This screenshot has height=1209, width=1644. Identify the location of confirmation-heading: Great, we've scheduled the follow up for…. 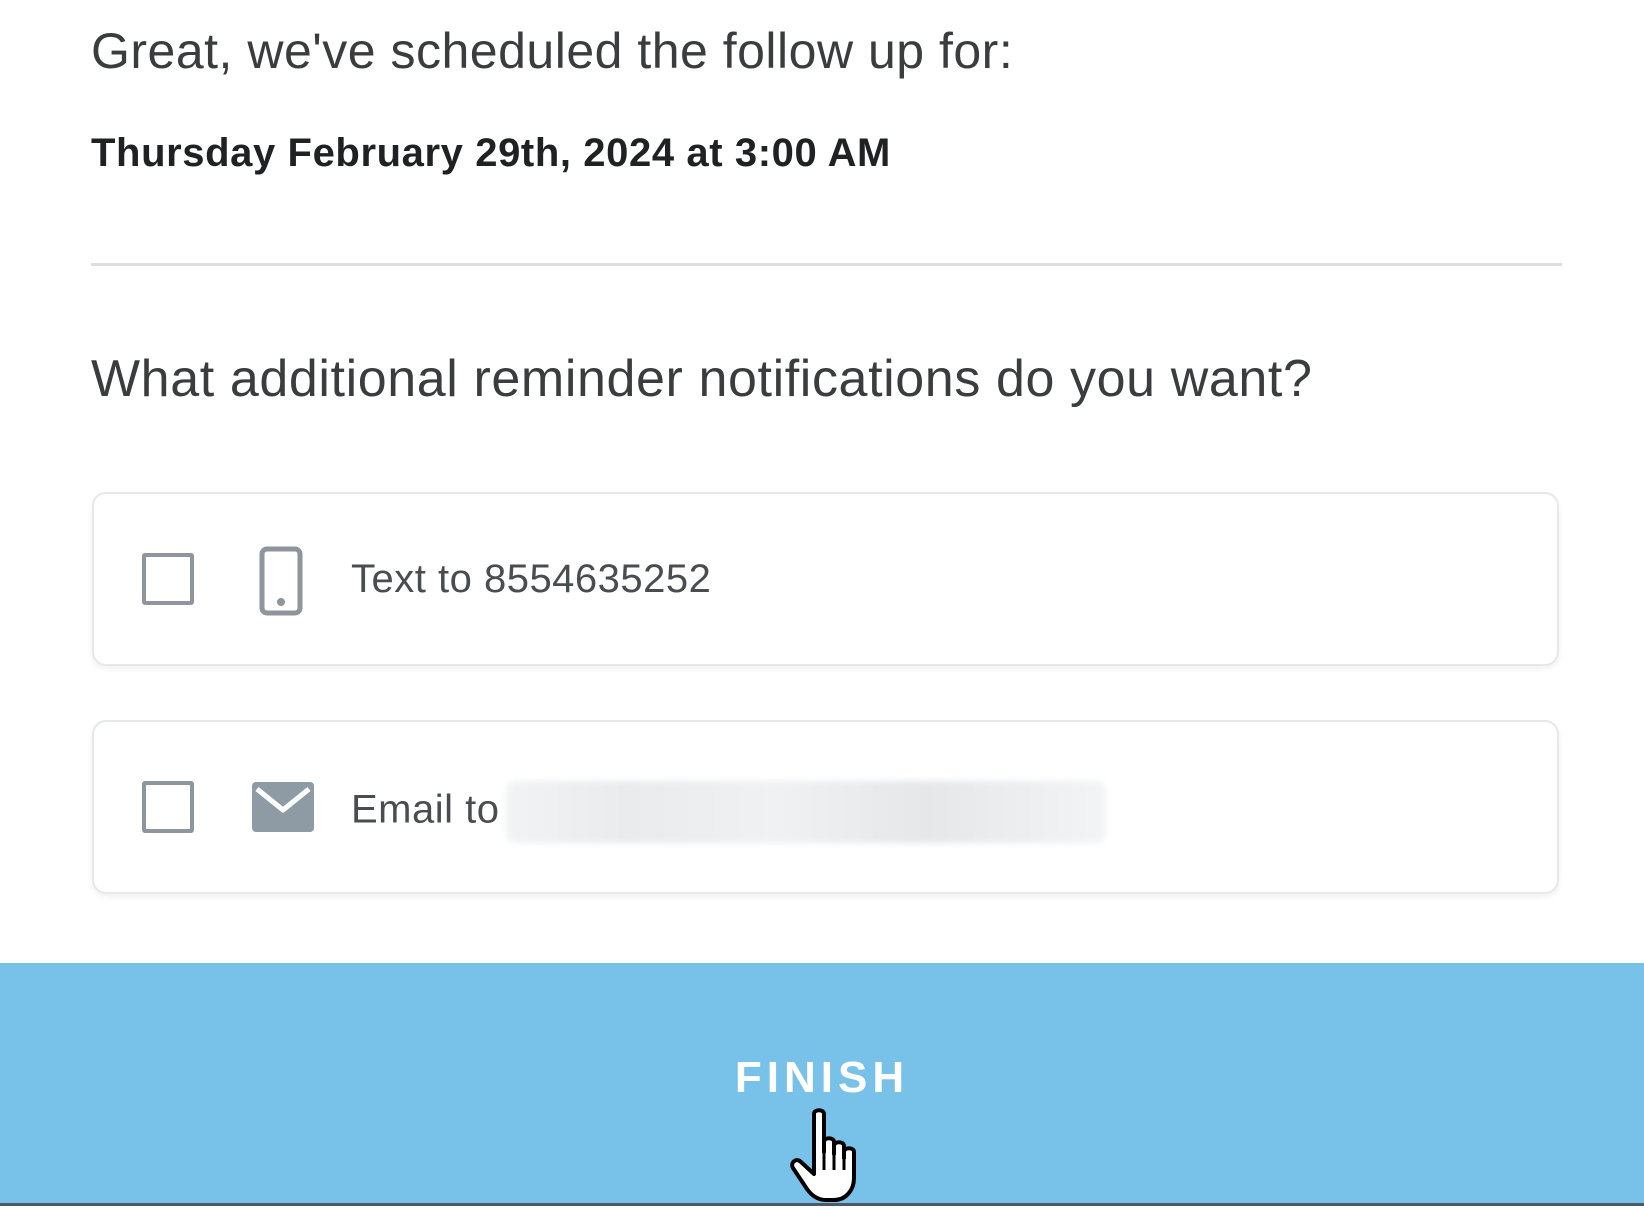
(552, 51).